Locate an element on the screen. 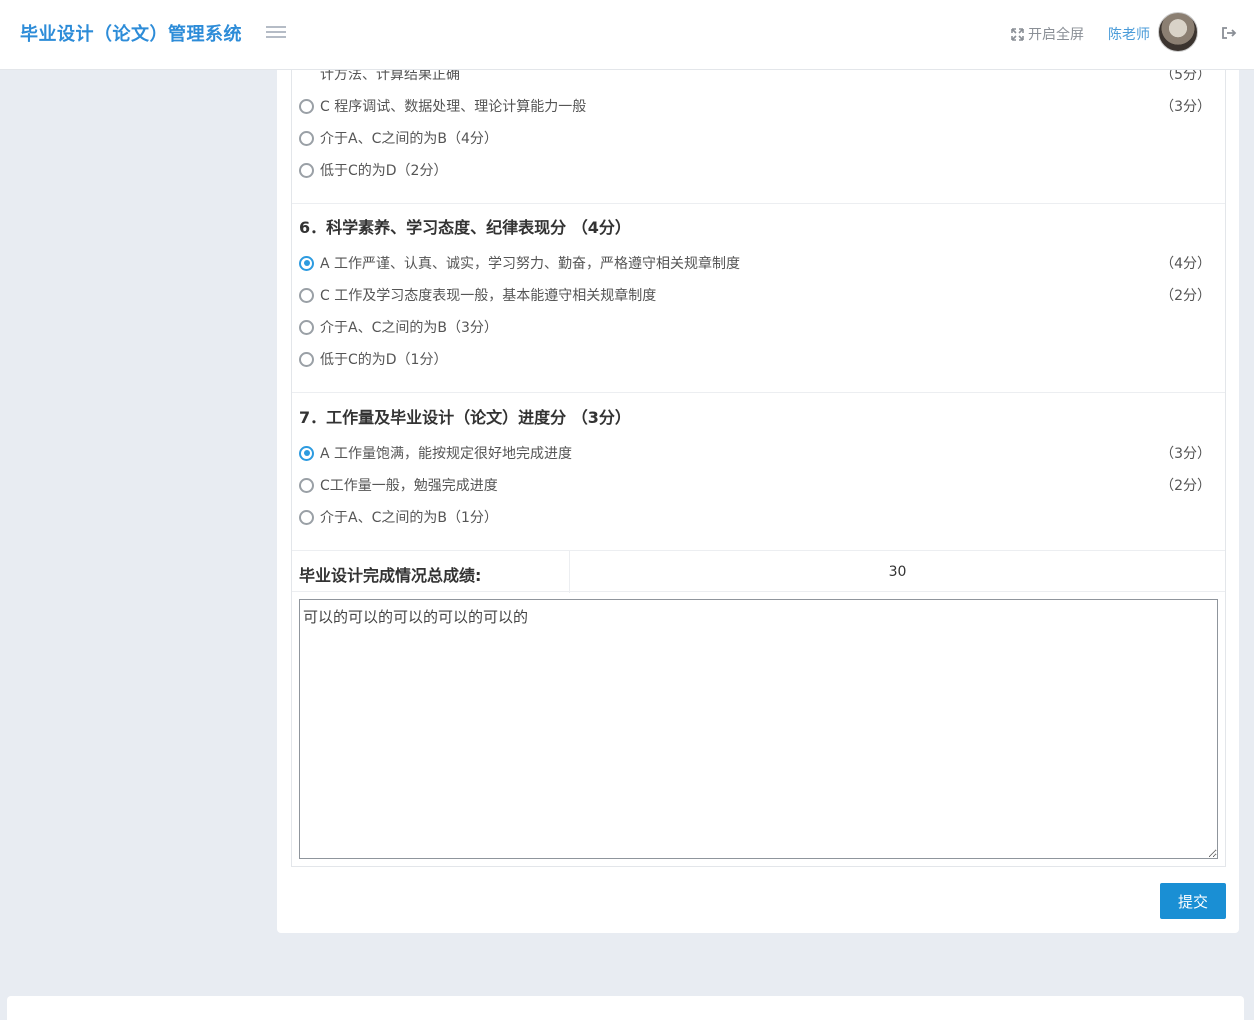  avatar is located at coordinates (1178, 32).